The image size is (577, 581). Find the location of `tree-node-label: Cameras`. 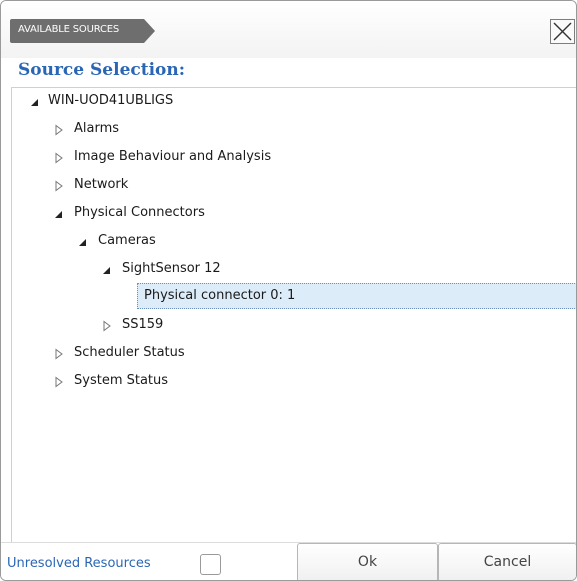

tree-node-label: Cameras is located at coordinates (127, 240).